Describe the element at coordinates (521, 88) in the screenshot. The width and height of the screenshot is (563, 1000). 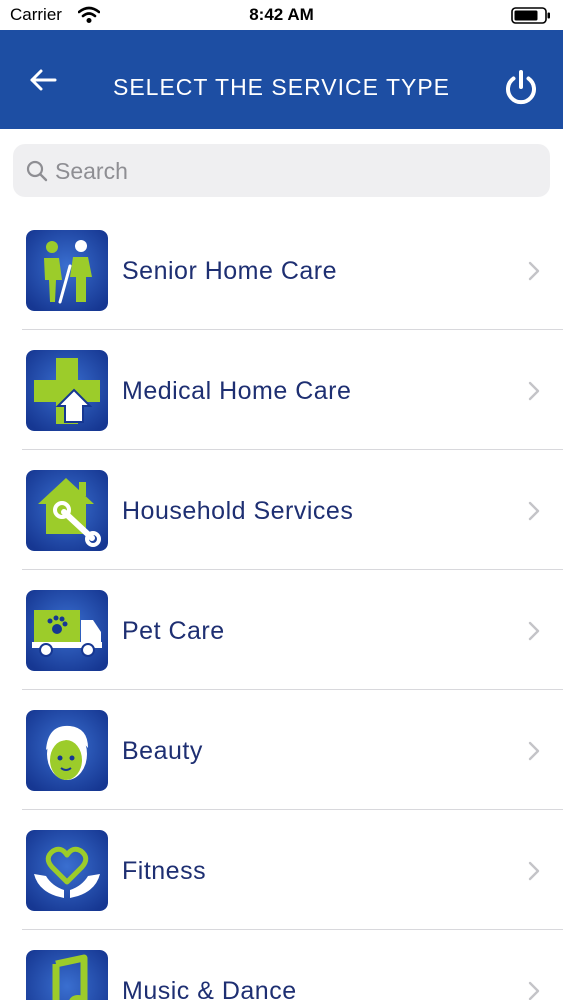
I see `power-icon` at that location.